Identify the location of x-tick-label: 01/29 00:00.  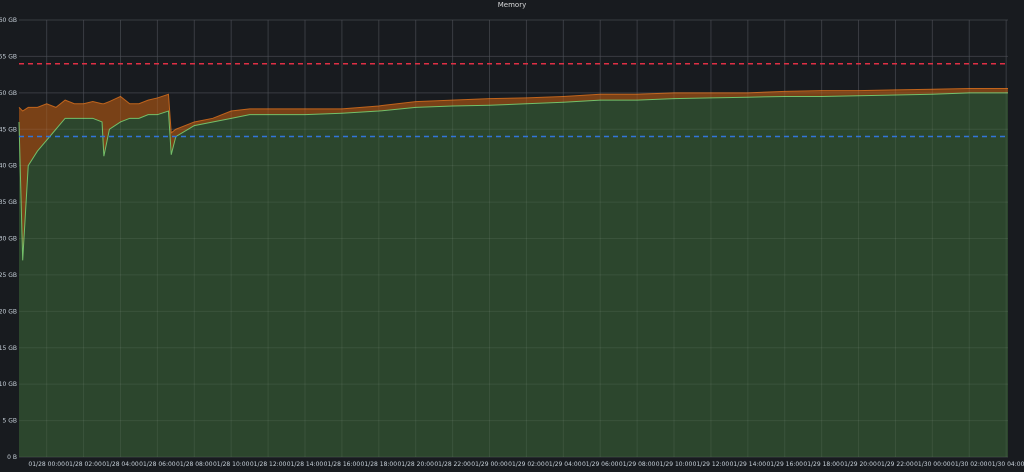
(489, 464).